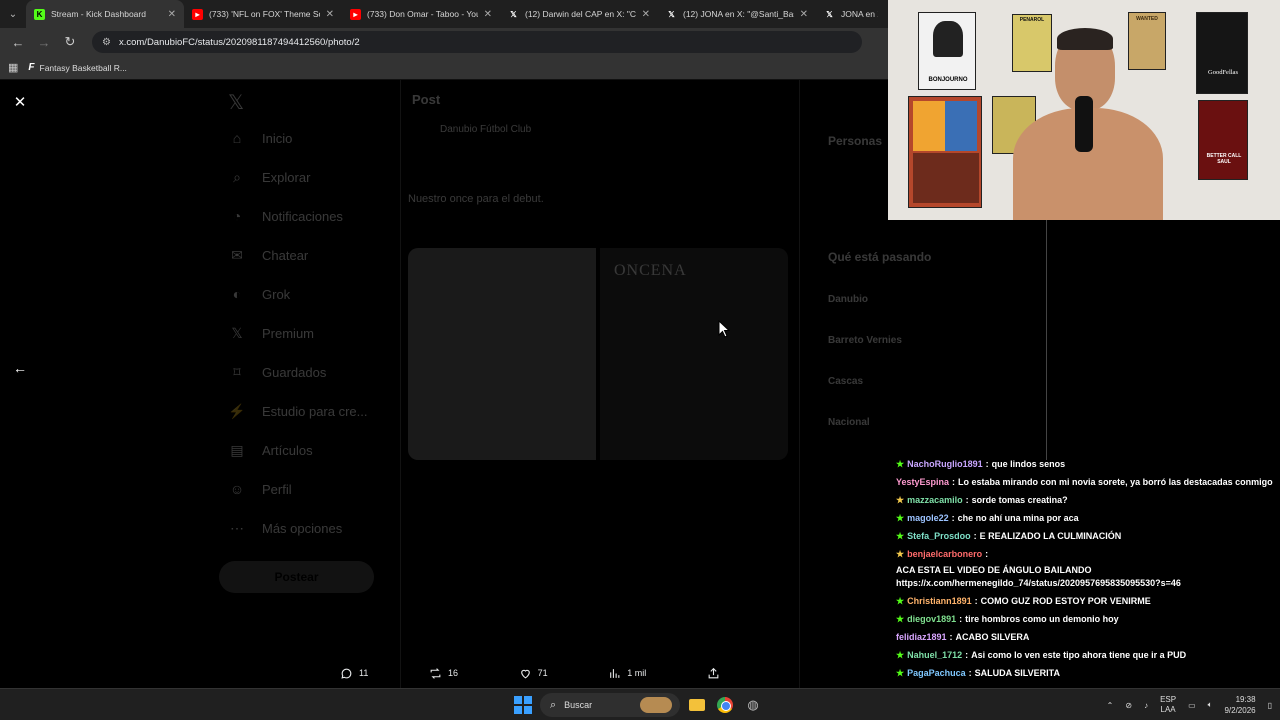 The height and width of the screenshot is (720, 1280). Describe the element at coordinates (753, 705) in the screenshot. I see `app-button: ◍` at that location.